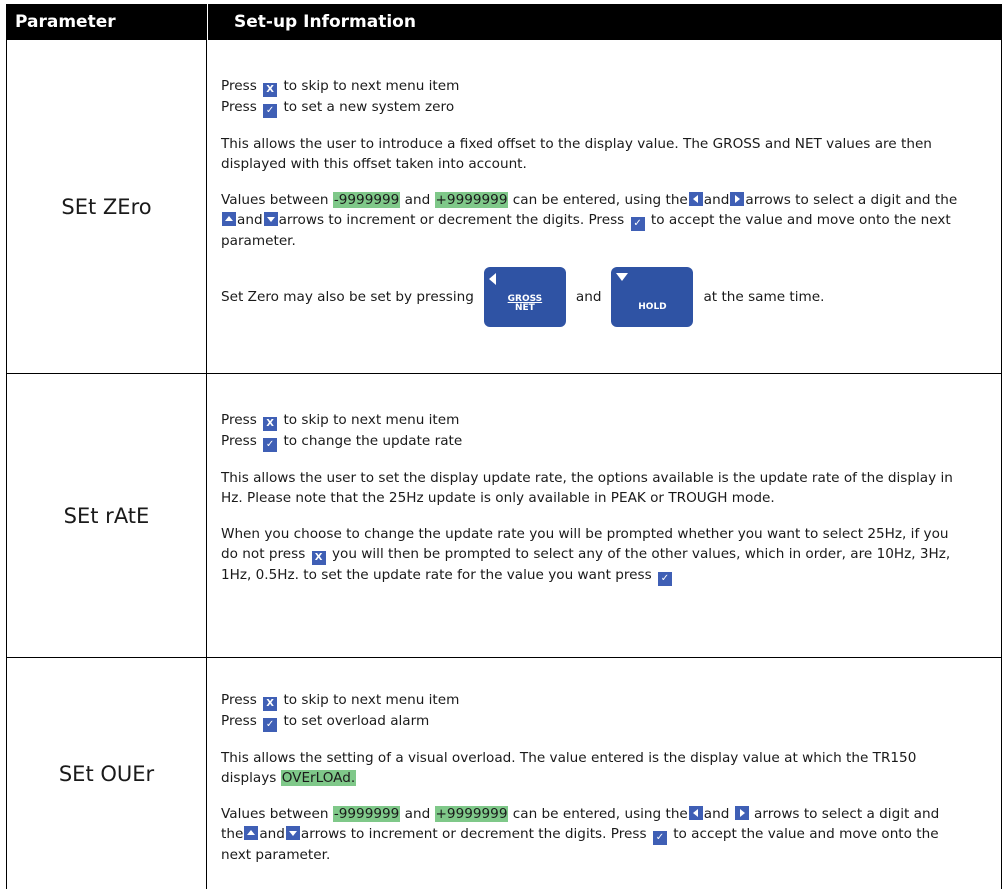 Image resolution: width=1008 pixels, height=889 pixels. Describe the element at coordinates (318, 778) in the screenshot. I see `overload-value: OVErLOAd.` at that location.